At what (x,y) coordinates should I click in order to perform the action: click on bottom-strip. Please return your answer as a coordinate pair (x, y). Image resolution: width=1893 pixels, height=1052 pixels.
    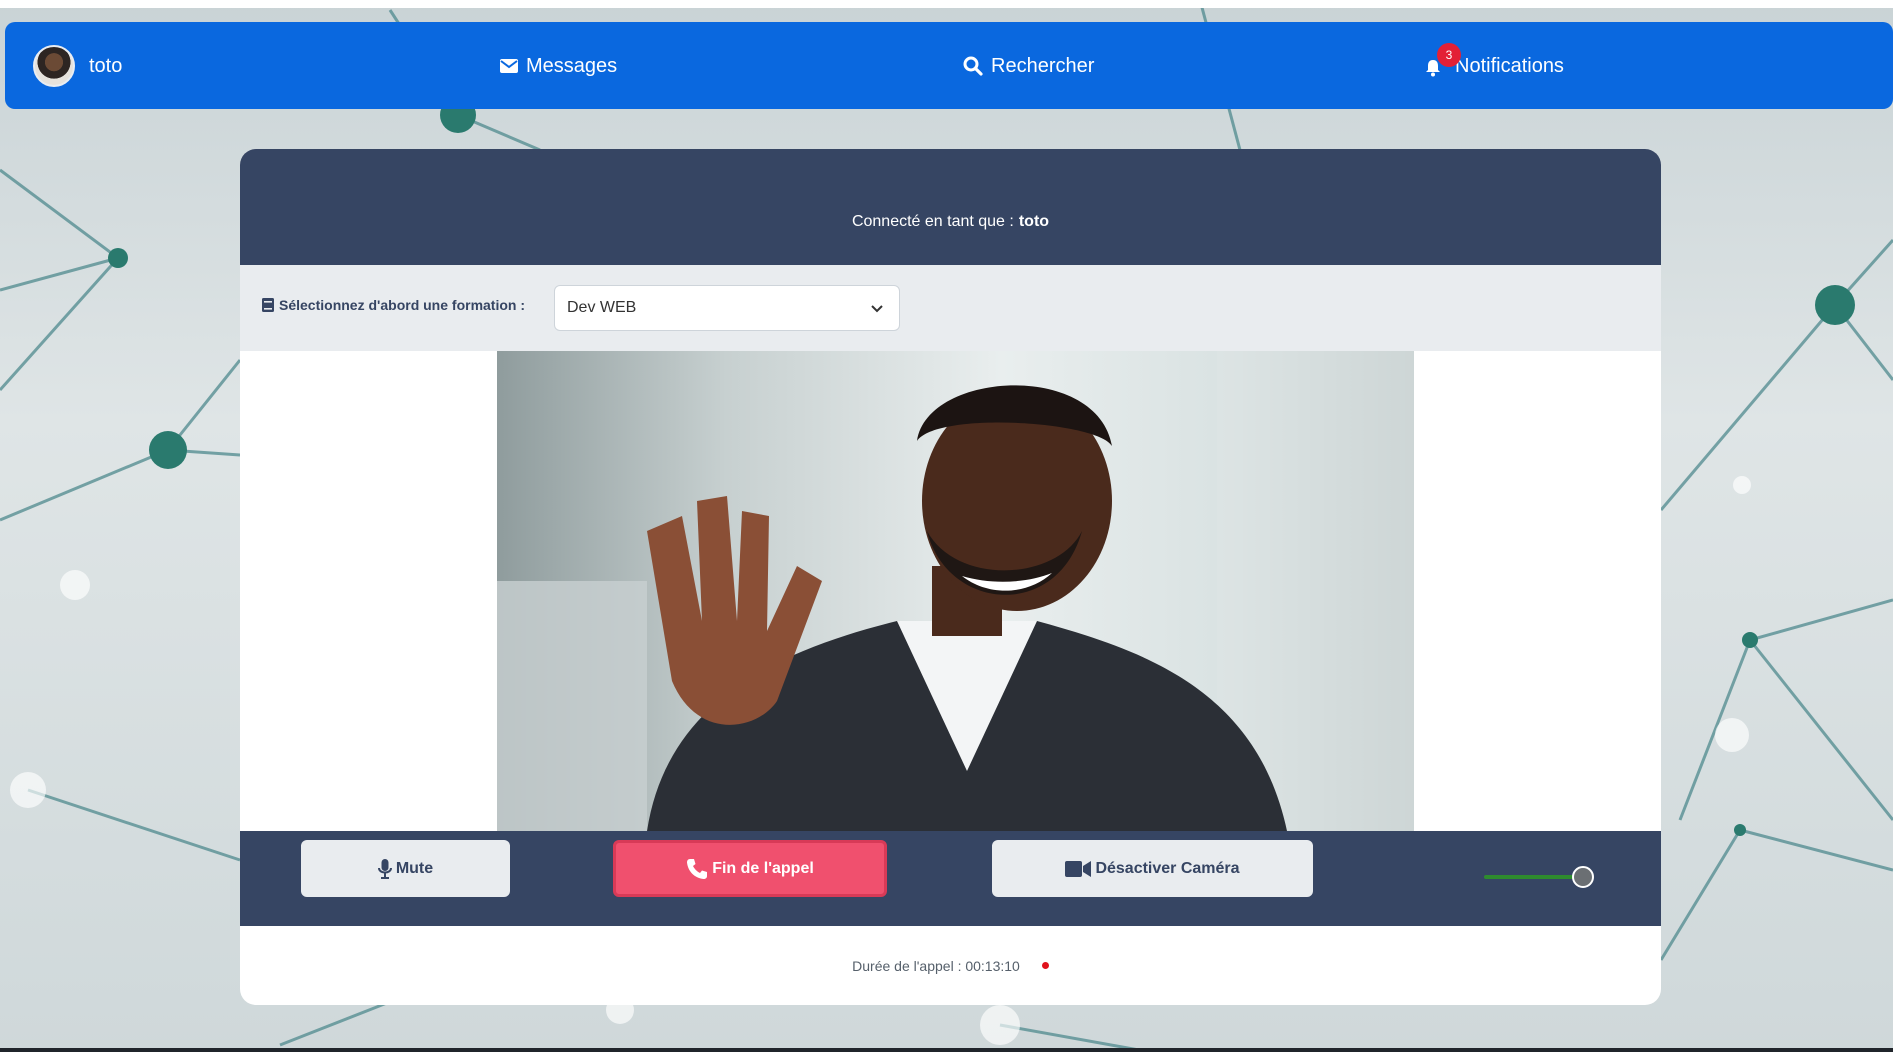
    Looking at the image, I should click on (946, 1050).